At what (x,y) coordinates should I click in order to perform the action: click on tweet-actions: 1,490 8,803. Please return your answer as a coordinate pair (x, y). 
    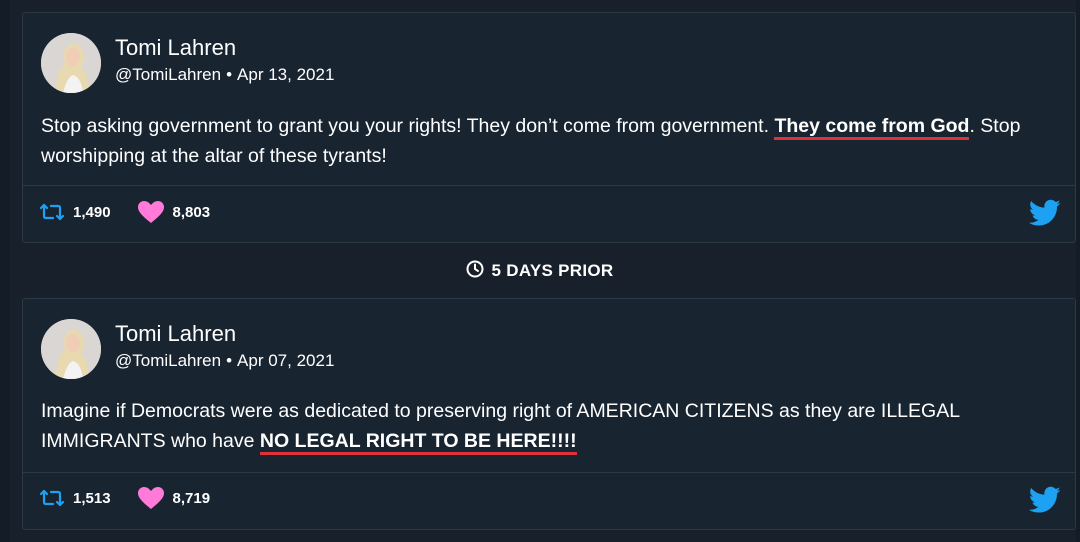
    Looking at the image, I should click on (124, 212).